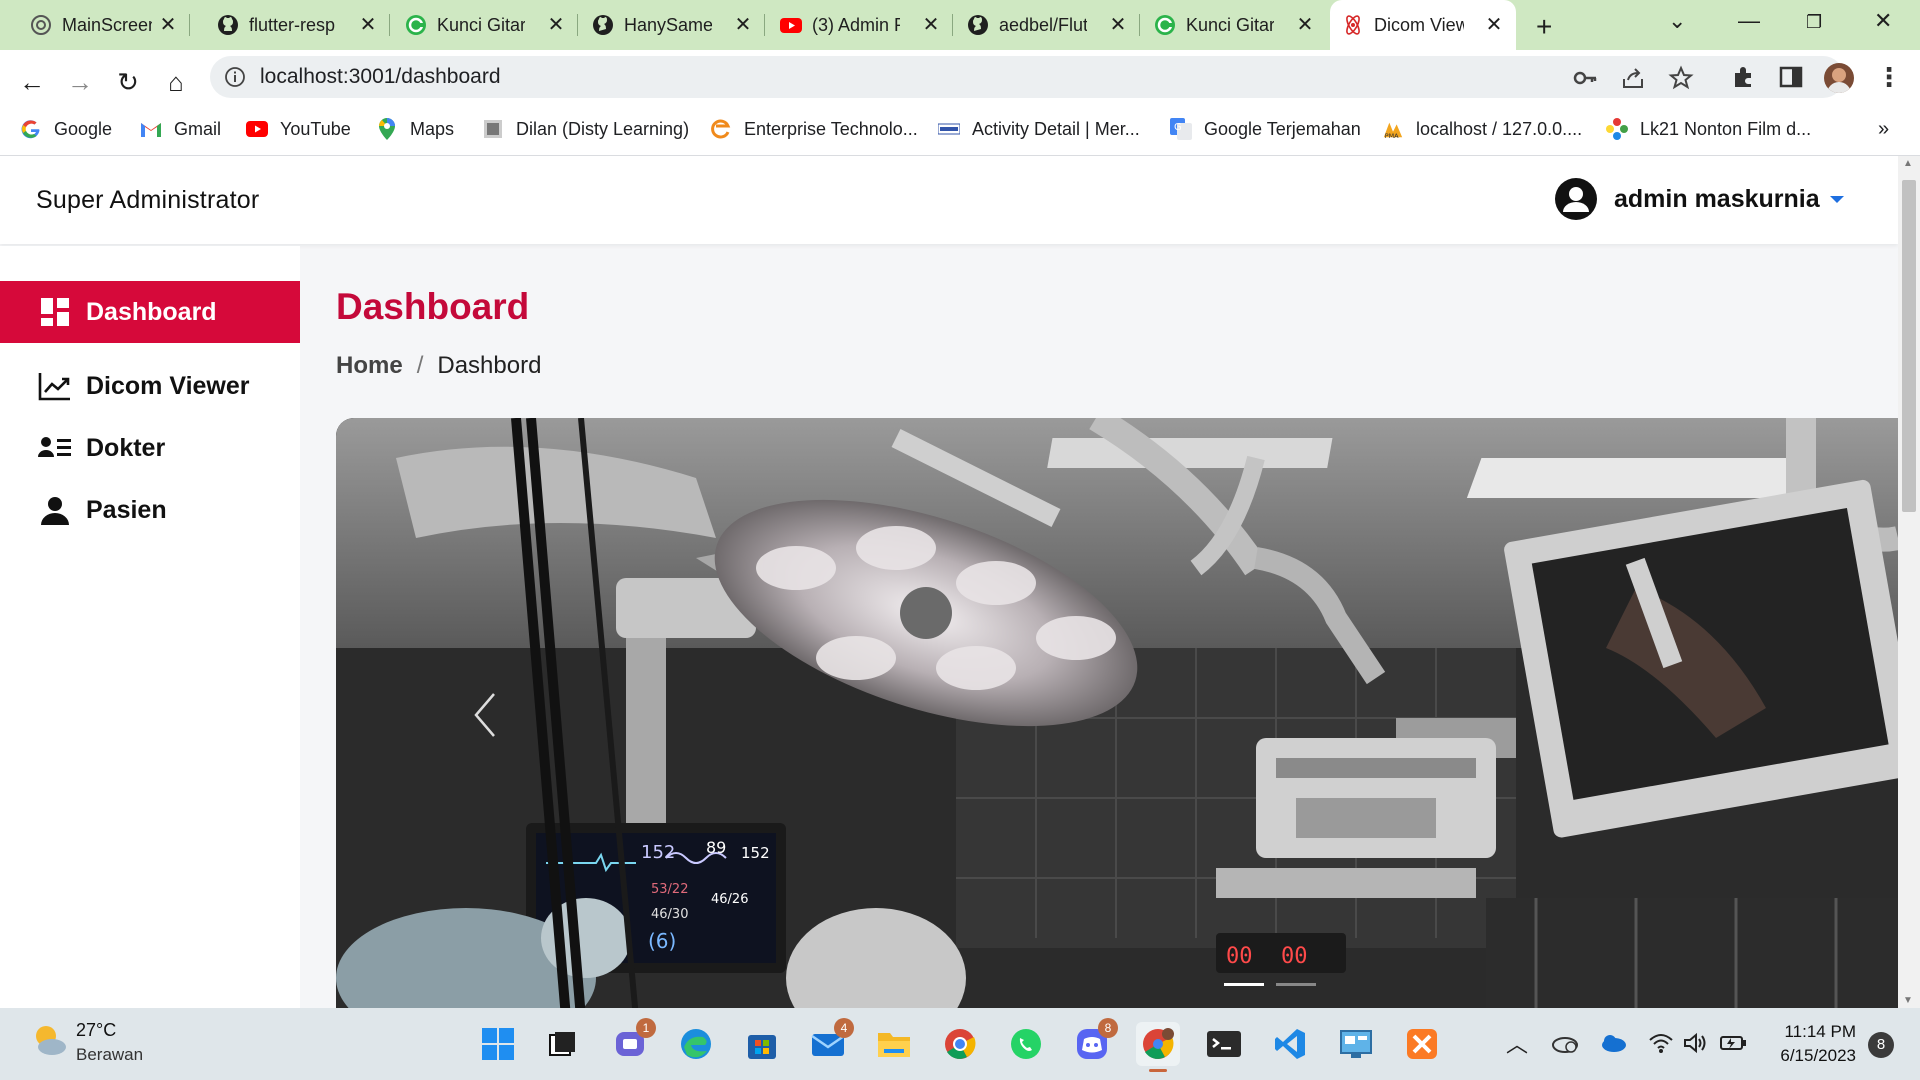  Describe the element at coordinates (485, 25) in the screenshot. I see `tab-kunci-gitar: Kunci Gitar ✕` at that location.